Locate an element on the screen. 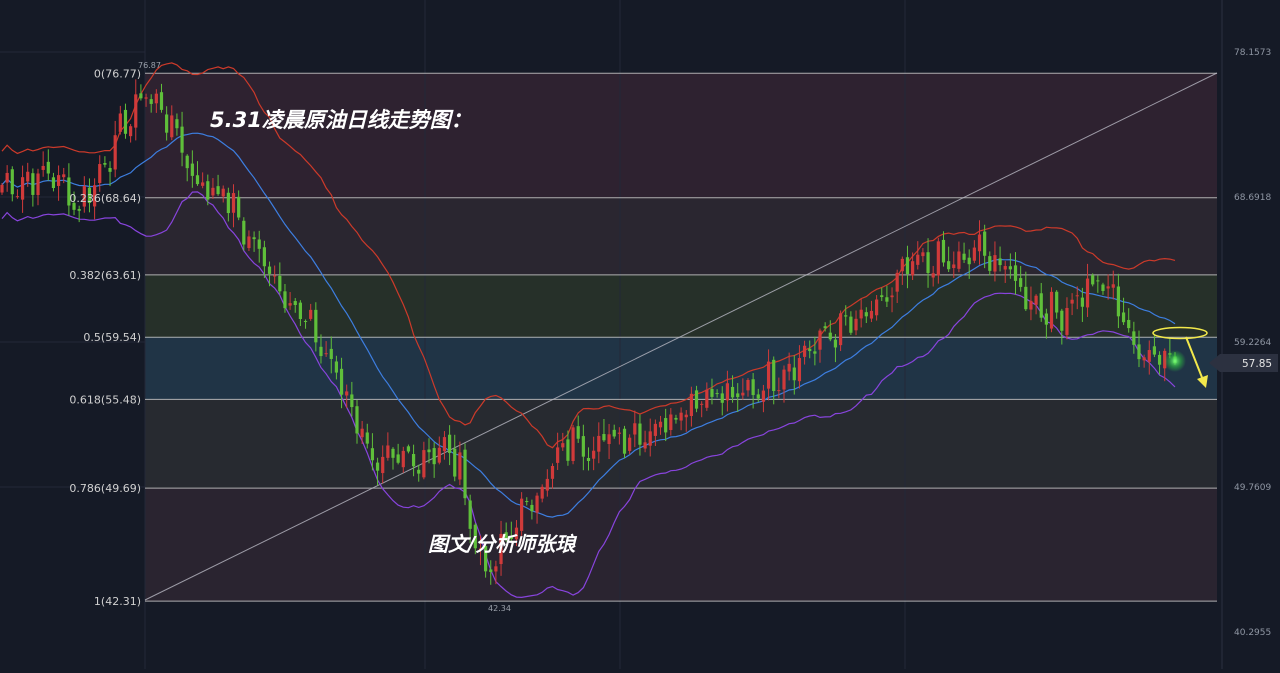 The image size is (1280, 673). fib-level-label: 0.618(55.48) is located at coordinates (105, 399).